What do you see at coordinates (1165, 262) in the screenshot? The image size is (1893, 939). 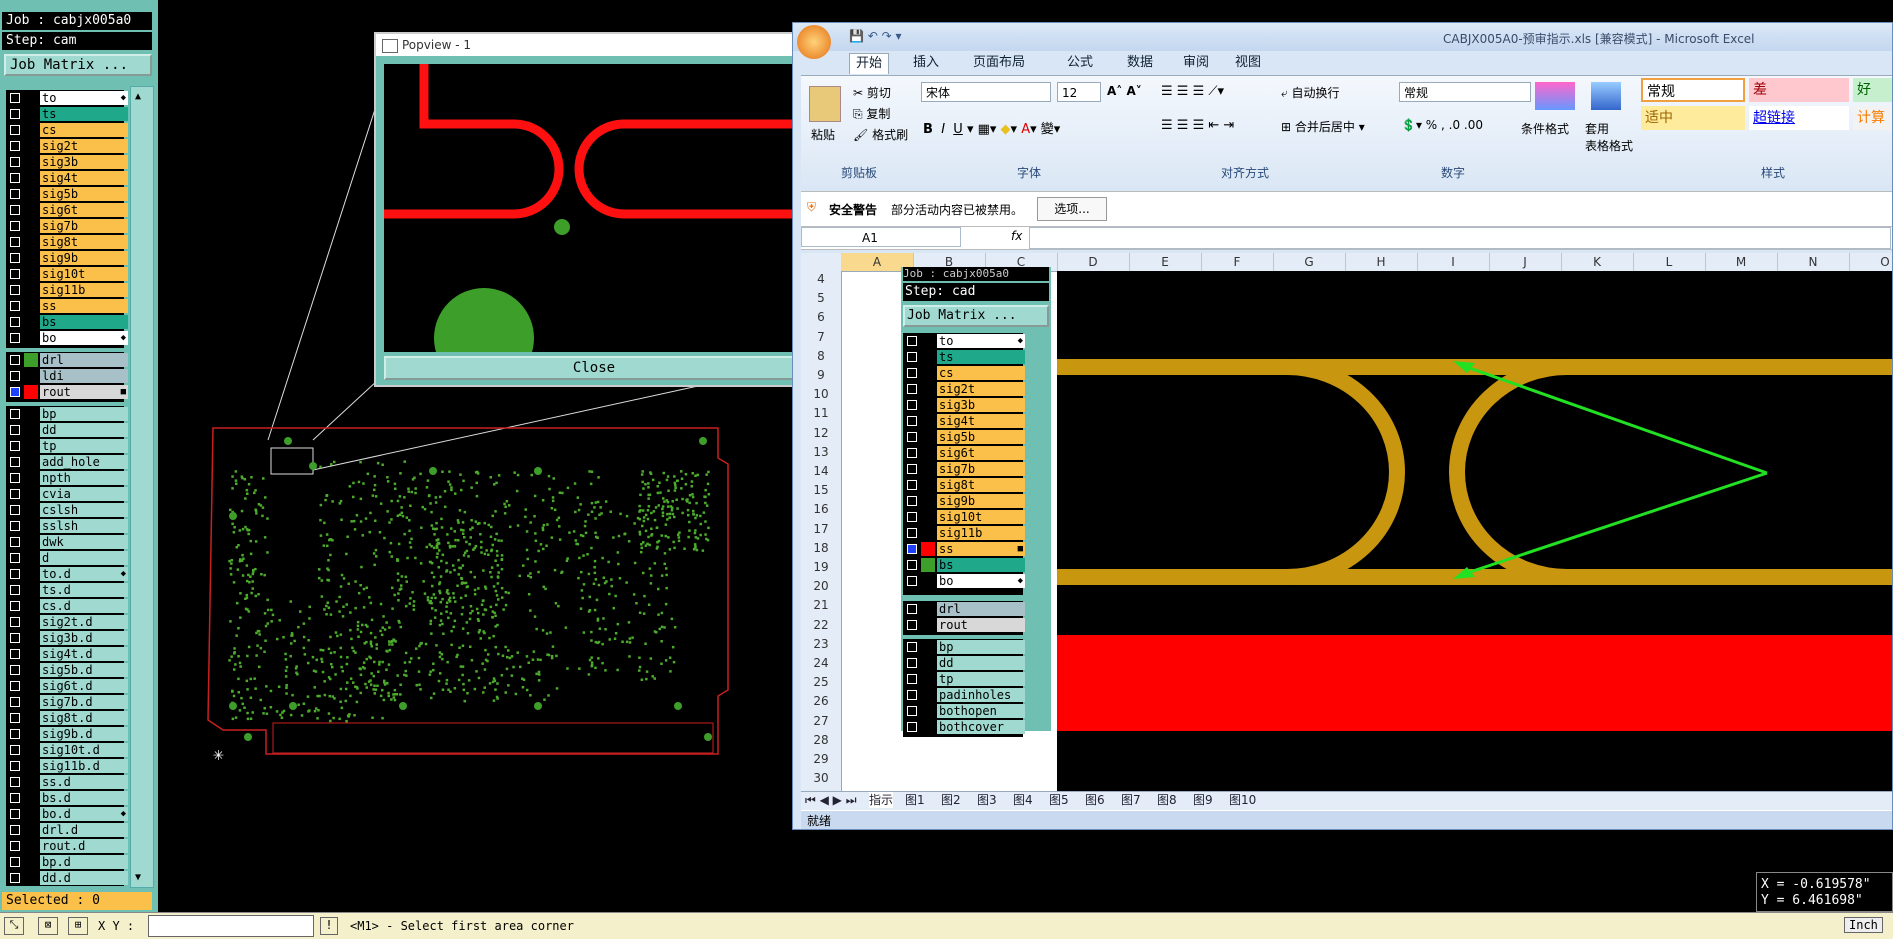 I see `column-header: E` at bounding box center [1165, 262].